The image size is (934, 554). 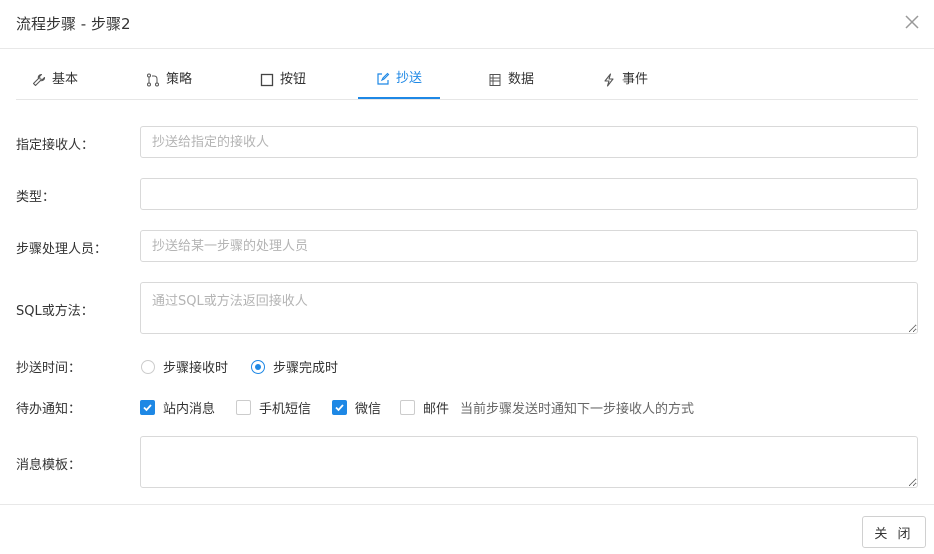 What do you see at coordinates (467, 529) in the screenshot?
I see `dialog-footer: 关 闭` at bounding box center [467, 529].